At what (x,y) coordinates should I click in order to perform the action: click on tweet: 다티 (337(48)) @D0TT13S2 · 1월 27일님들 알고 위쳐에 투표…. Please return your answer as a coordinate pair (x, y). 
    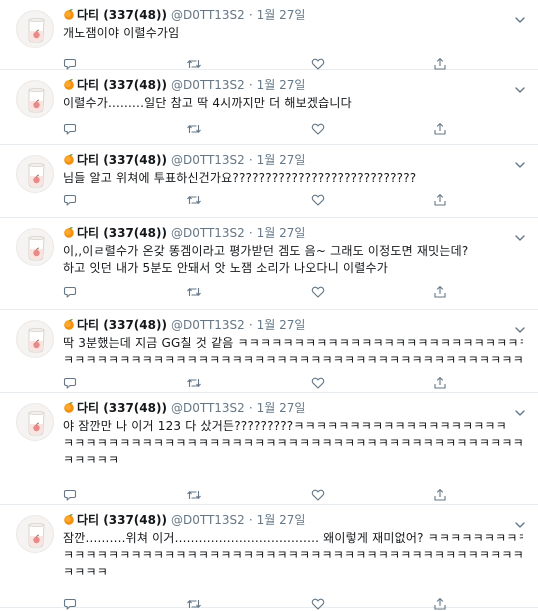
    Looking at the image, I should click on (269, 181).